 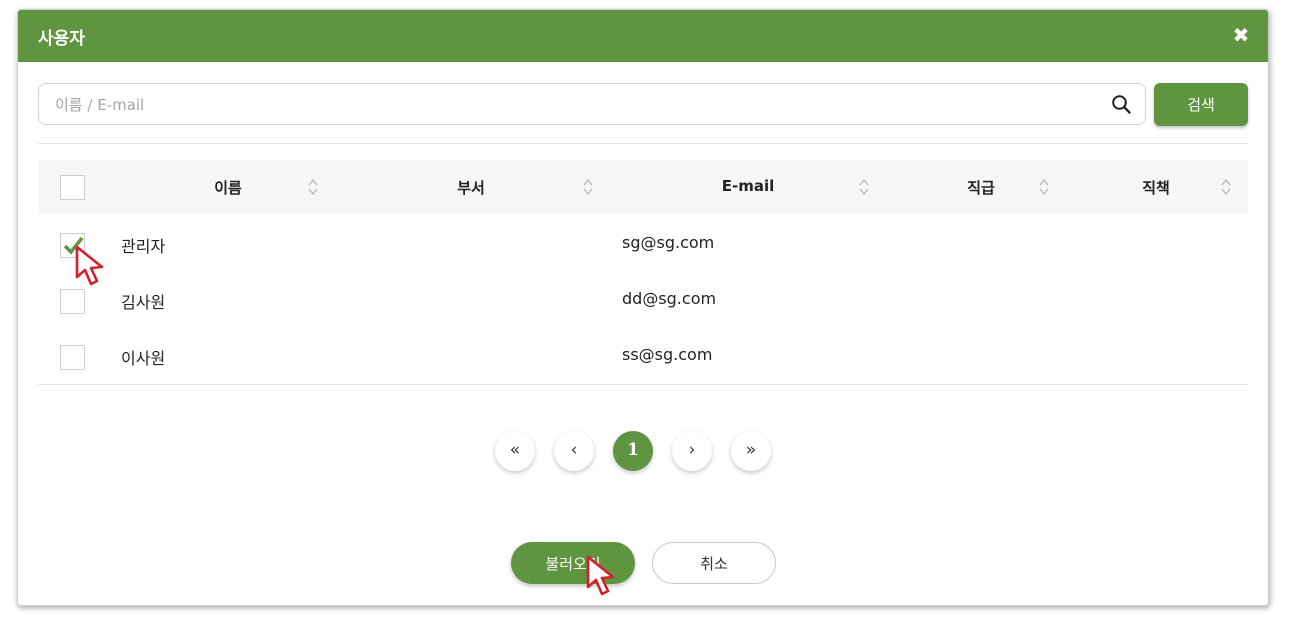 What do you see at coordinates (1121, 104) in the screenshot?
I see `search-icon` at bounding box center [1121, 104].